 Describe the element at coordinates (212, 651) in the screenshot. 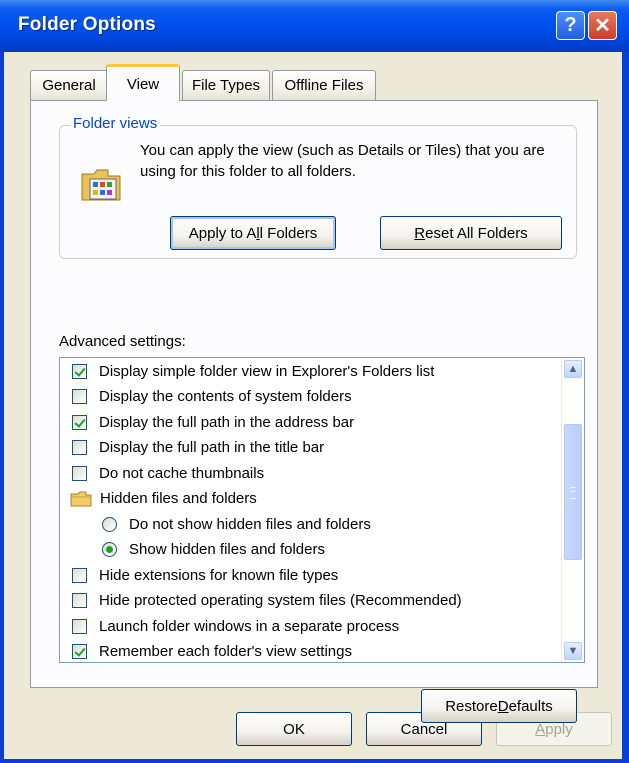

I see `setting-remember-view-settings: Remember each folder's view settings` at that location.